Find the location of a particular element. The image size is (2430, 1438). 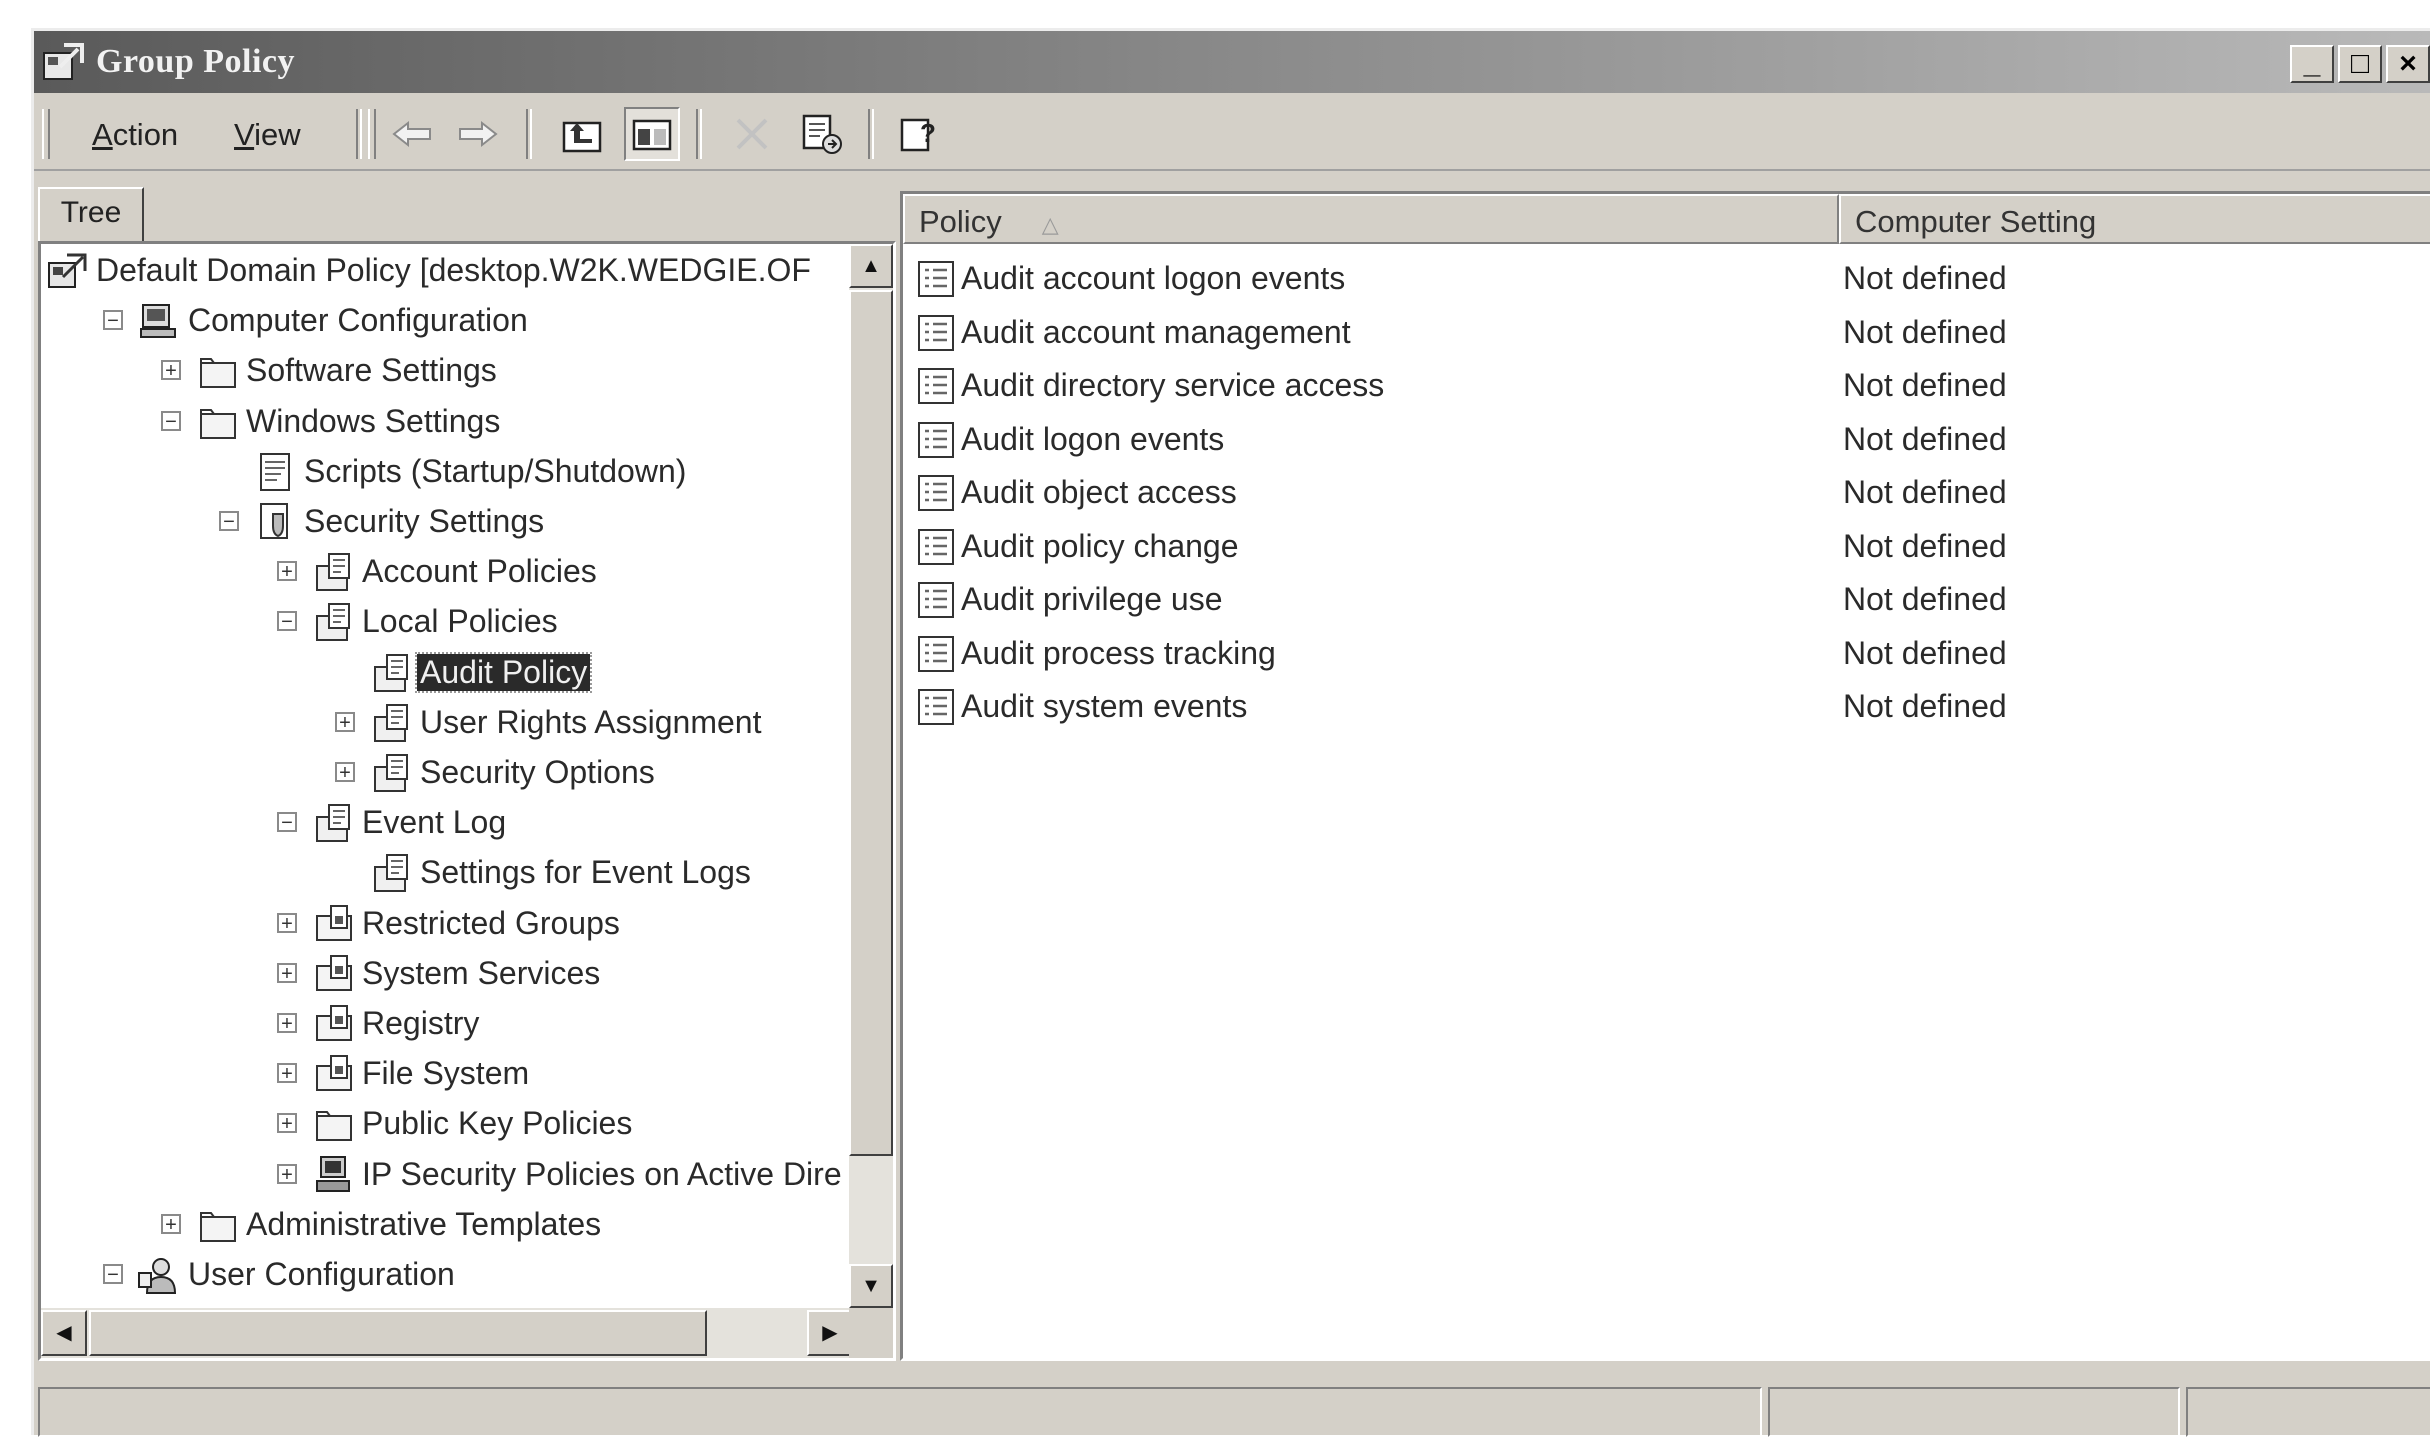

tree-node: + System Services is located at coordinates (451, 974).